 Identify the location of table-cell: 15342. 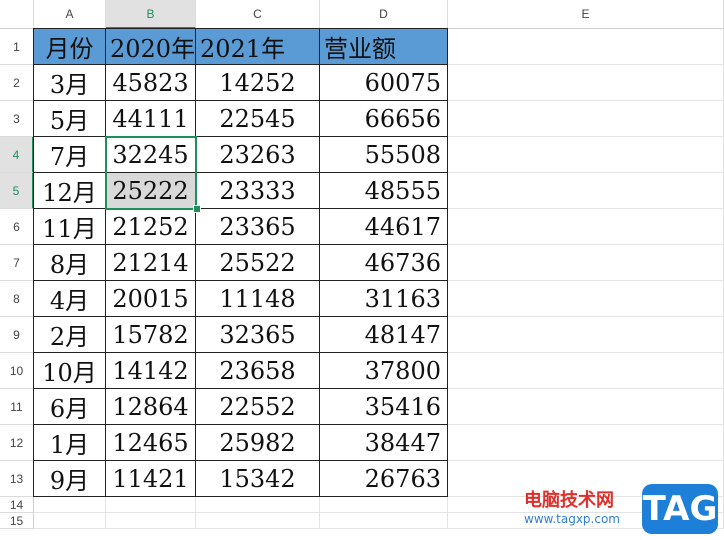
(257, 478).